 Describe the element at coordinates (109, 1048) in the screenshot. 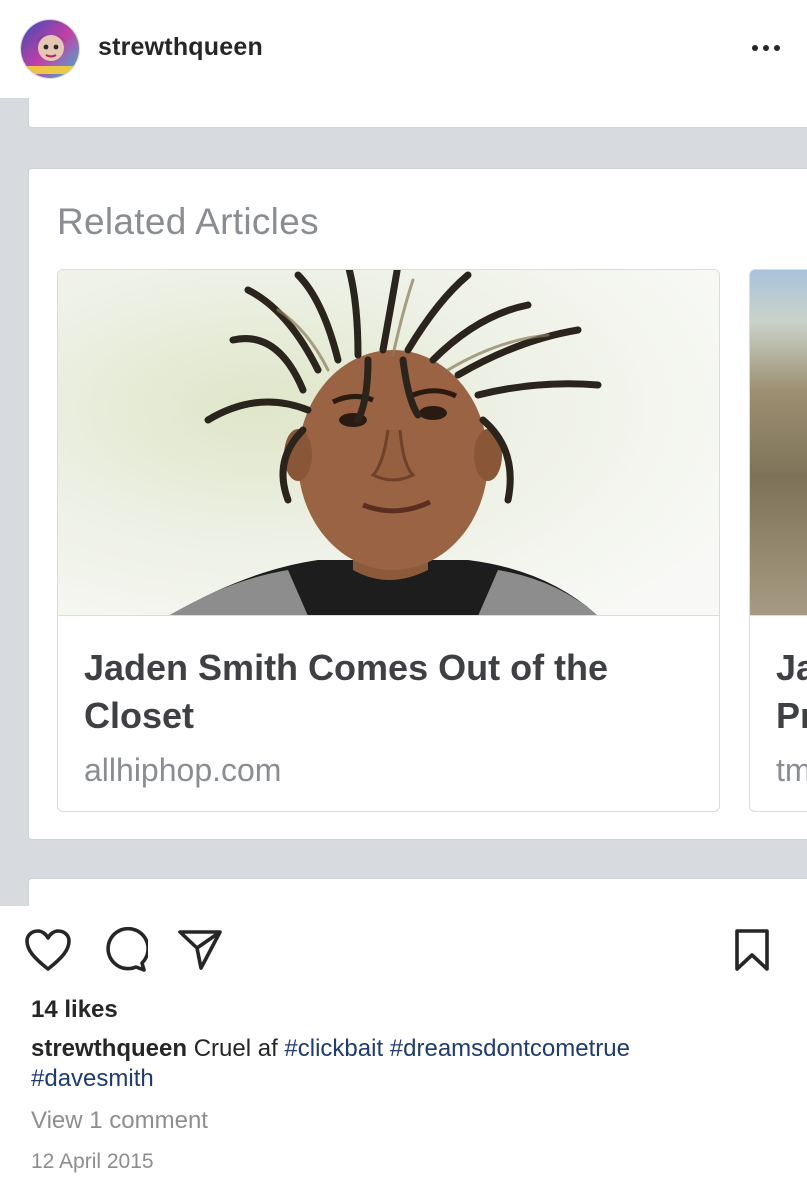

I see `caption-username: strewthqueen` at that location.